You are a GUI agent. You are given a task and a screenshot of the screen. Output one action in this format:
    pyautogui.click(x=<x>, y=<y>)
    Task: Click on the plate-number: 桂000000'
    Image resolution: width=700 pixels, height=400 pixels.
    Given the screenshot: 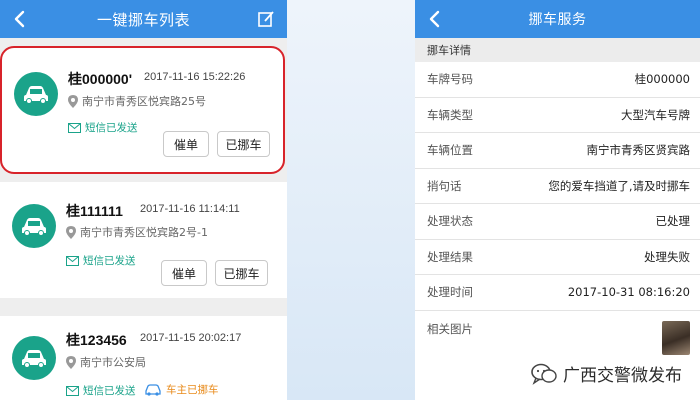 What is the action you would take?
    pyautogui.click(x=100, y=79)
    